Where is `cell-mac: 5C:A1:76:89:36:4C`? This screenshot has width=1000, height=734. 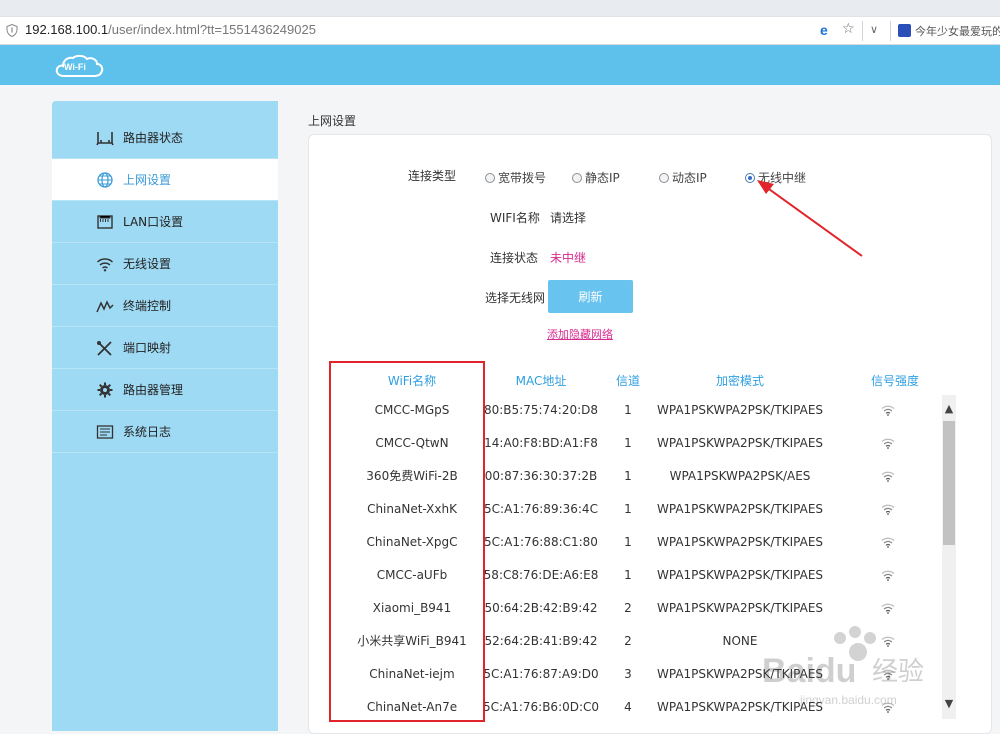
cell-mac: 5C:A1:76:89:36:4C is located at coordinates (541, 509).